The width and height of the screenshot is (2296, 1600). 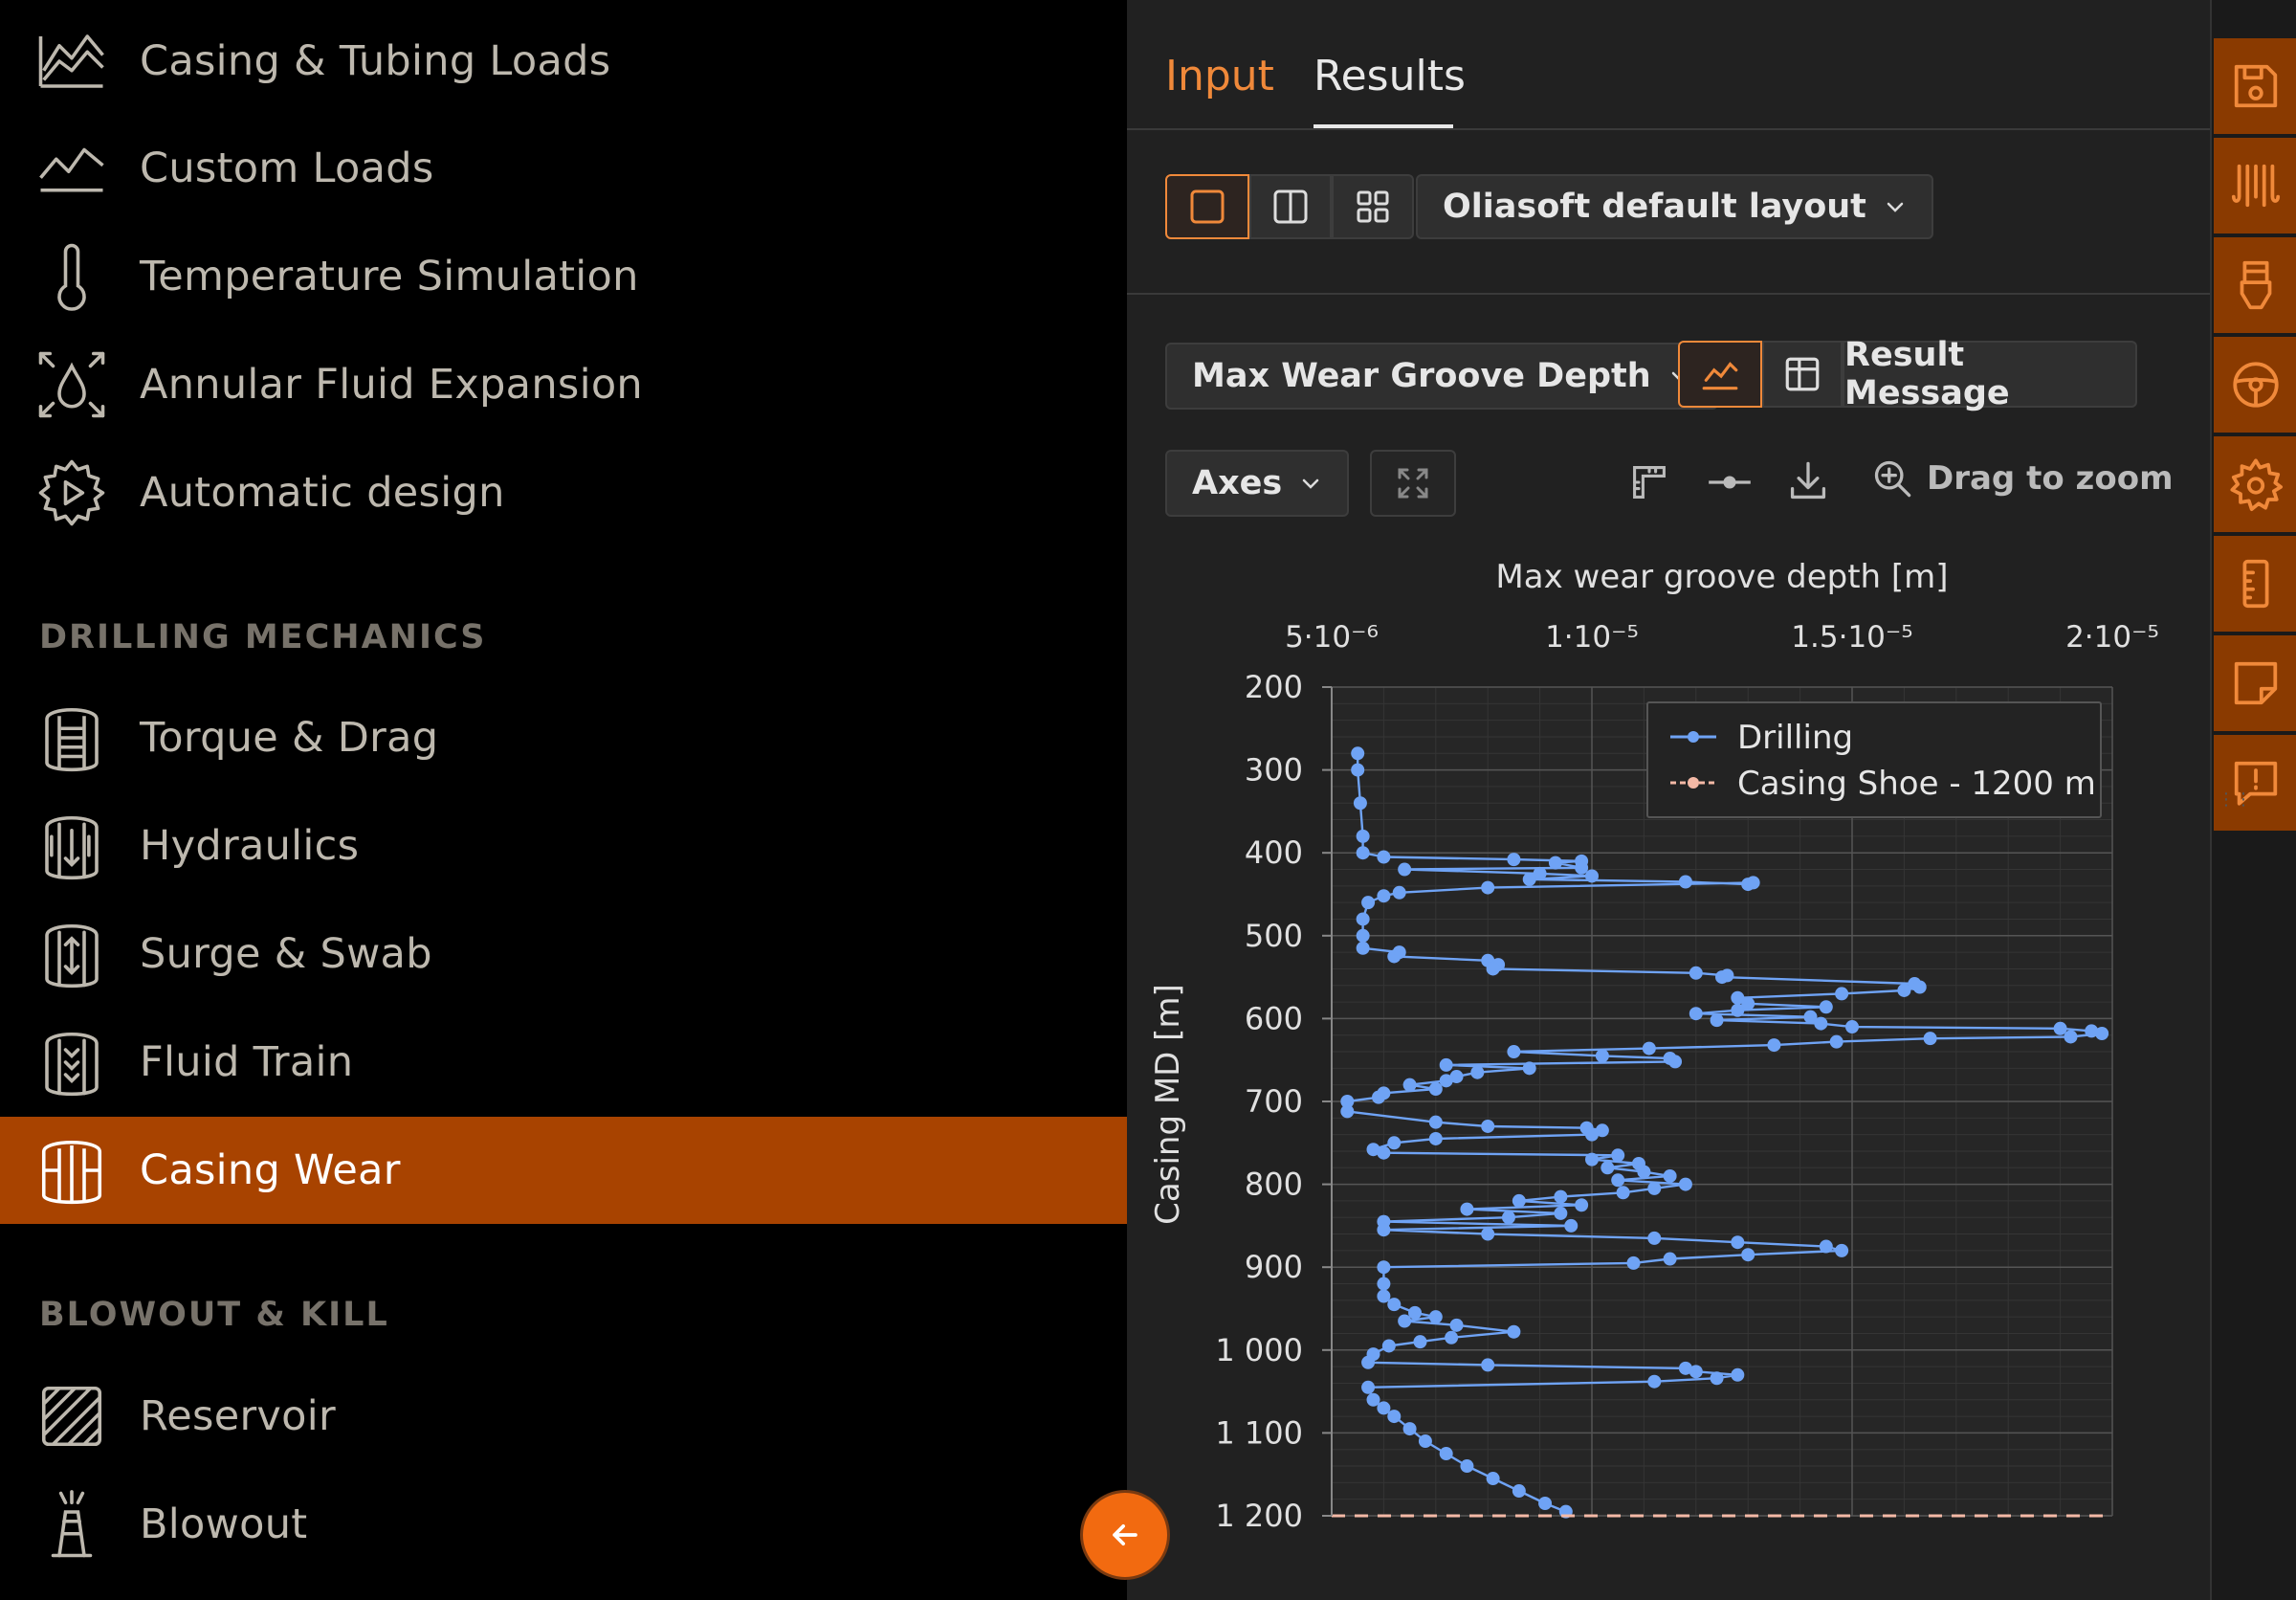 What do you see at coordinates (564, 846) in the screenshot?
I see `sidebar-item-hydraulics: Hydraulics` at bounding box center [564, 846].